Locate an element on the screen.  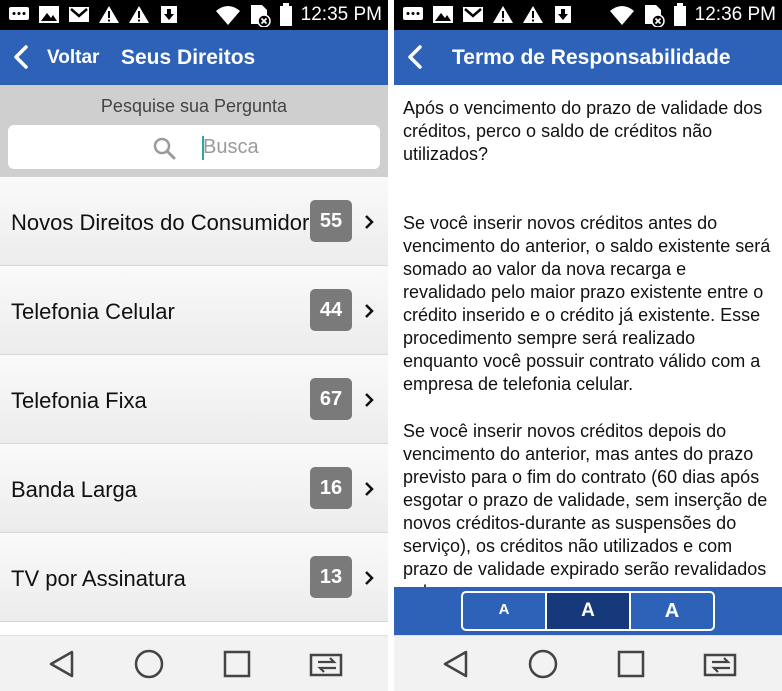
search-input is located at coordinates (288, 147).